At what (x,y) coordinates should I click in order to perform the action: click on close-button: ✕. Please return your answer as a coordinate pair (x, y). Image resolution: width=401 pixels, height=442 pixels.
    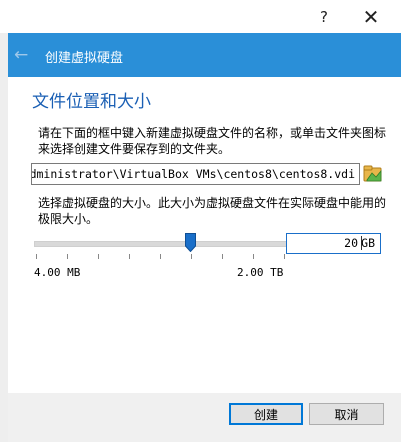
    Looking at the image, I should click on (371, 16).